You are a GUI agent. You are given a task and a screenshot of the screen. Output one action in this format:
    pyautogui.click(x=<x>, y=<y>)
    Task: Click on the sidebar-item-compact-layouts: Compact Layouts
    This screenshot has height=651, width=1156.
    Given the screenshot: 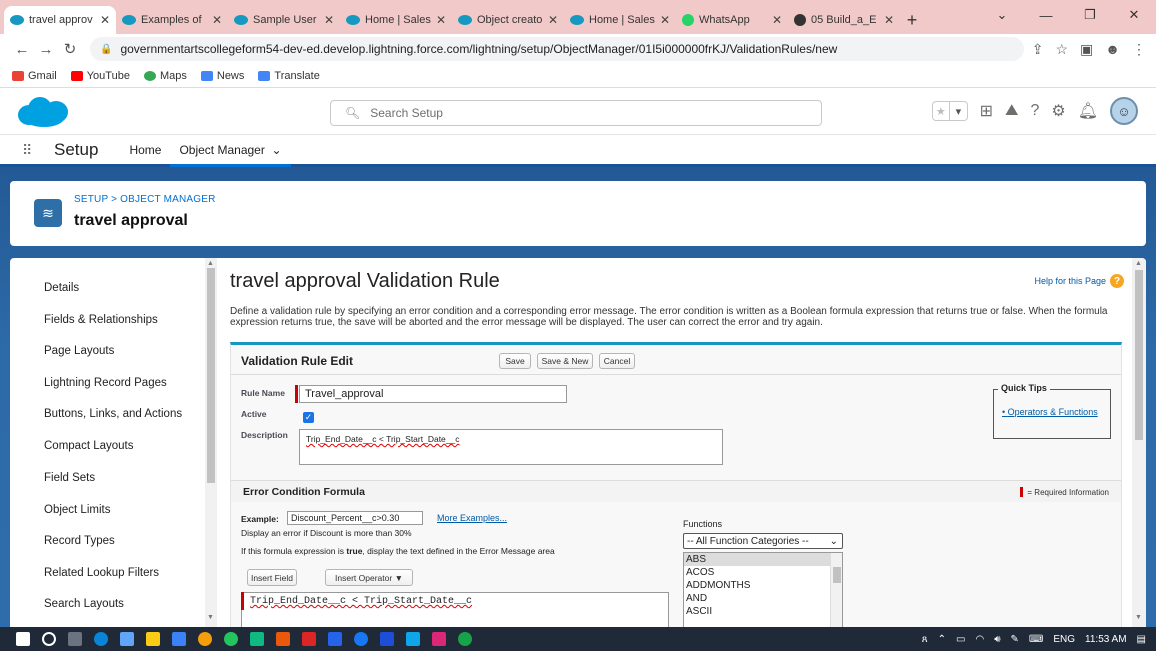 What is the action you would take?
    pyautogui.click(x=89, y=446)
    